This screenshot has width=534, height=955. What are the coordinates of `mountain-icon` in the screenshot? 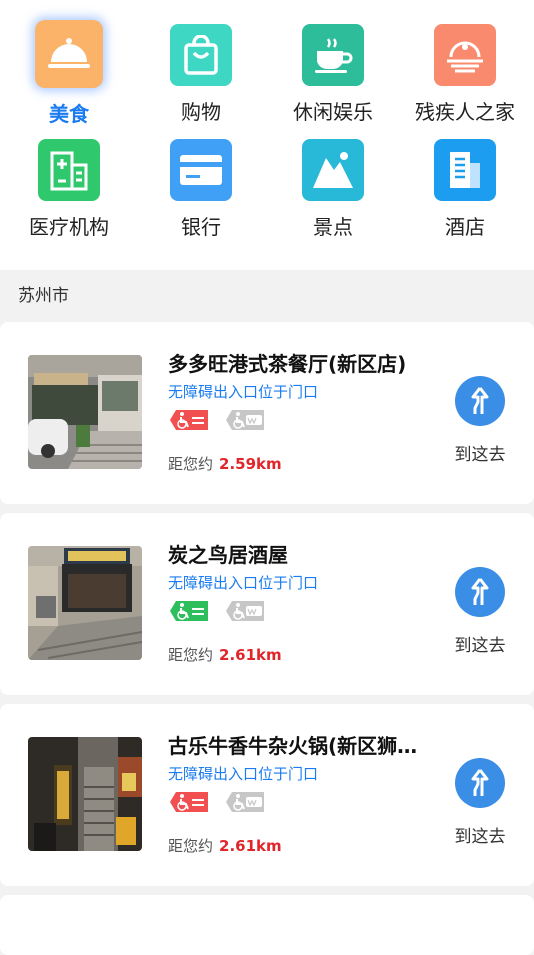 It's located at (333, 170).